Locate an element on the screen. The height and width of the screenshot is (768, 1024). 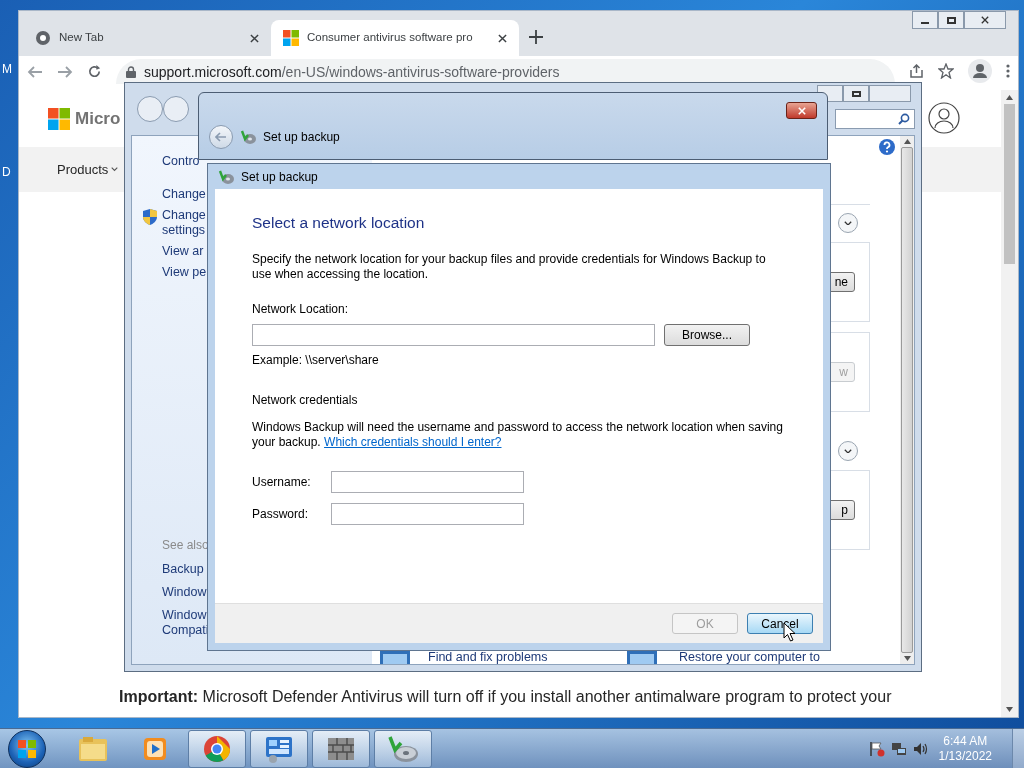
task-link: Restore your computer to is located at coordinates (750, 657).